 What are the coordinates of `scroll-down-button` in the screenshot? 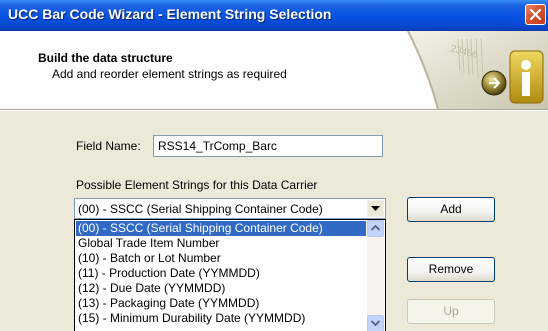 It's located at (375, 323).